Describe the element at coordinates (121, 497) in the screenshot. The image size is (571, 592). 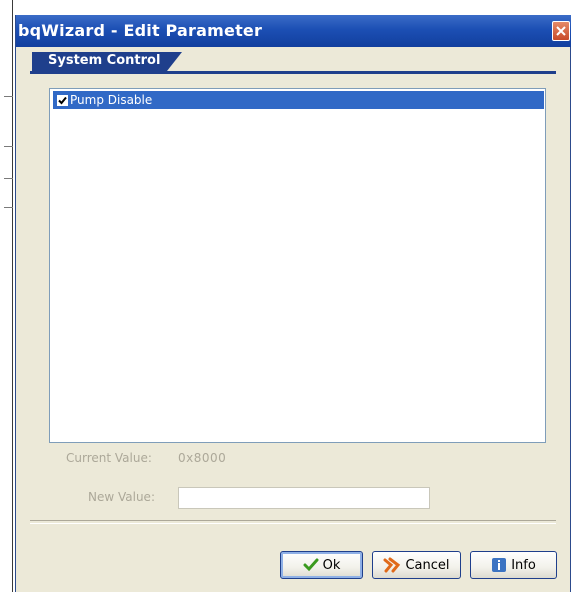
I see `new-value-label: New Value:` at that location.